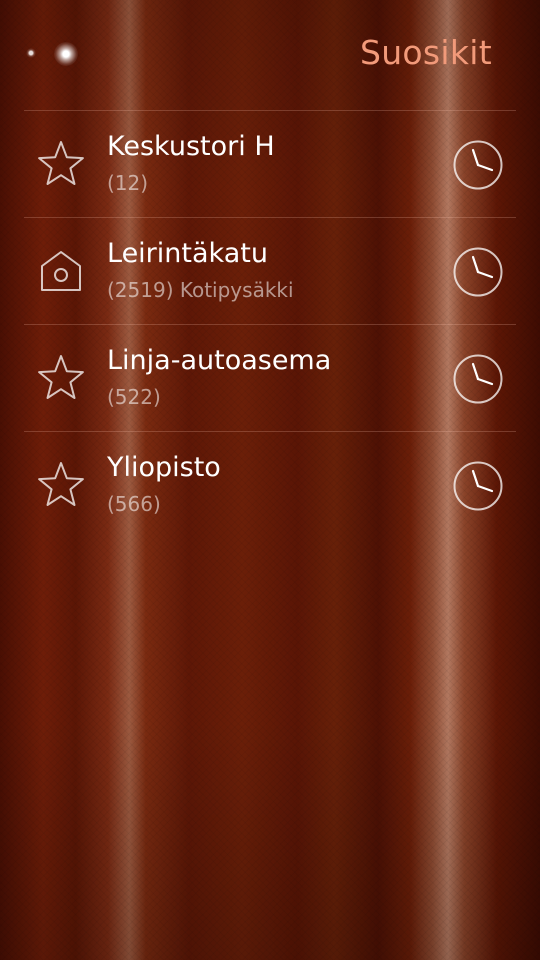 The height and width of the screenshot is (960, 540). What do you see at coordinates (270, 377) in the screenshot?
I see `favorite-row-linja-autoasema: Linja-autoasema (522)` at bounding box center [270, 377].